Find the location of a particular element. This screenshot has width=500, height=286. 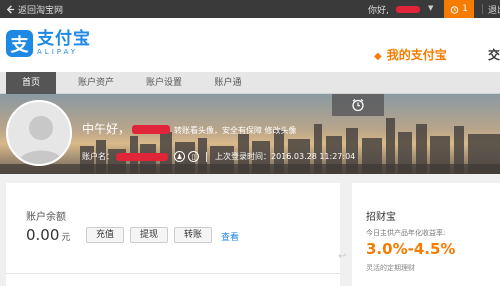

zhaocaibao-panel: 招财宝 今日主供产品年化收益率: 3.0%-4.5% 灵活的定期理财 is located at coordinates (426, 234).